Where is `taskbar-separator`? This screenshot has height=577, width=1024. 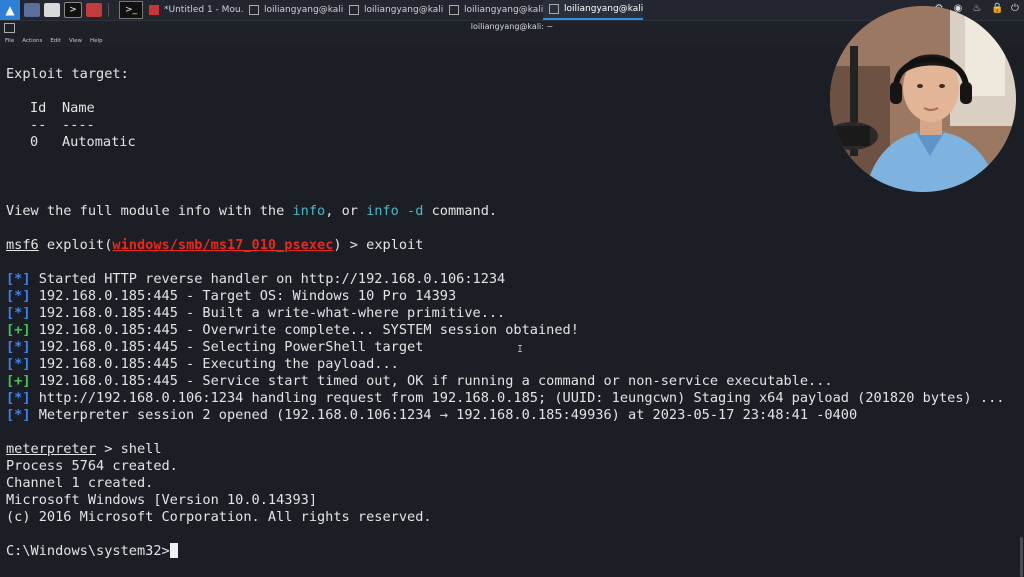 taskbar-separator is located at coordinates (108, 10).